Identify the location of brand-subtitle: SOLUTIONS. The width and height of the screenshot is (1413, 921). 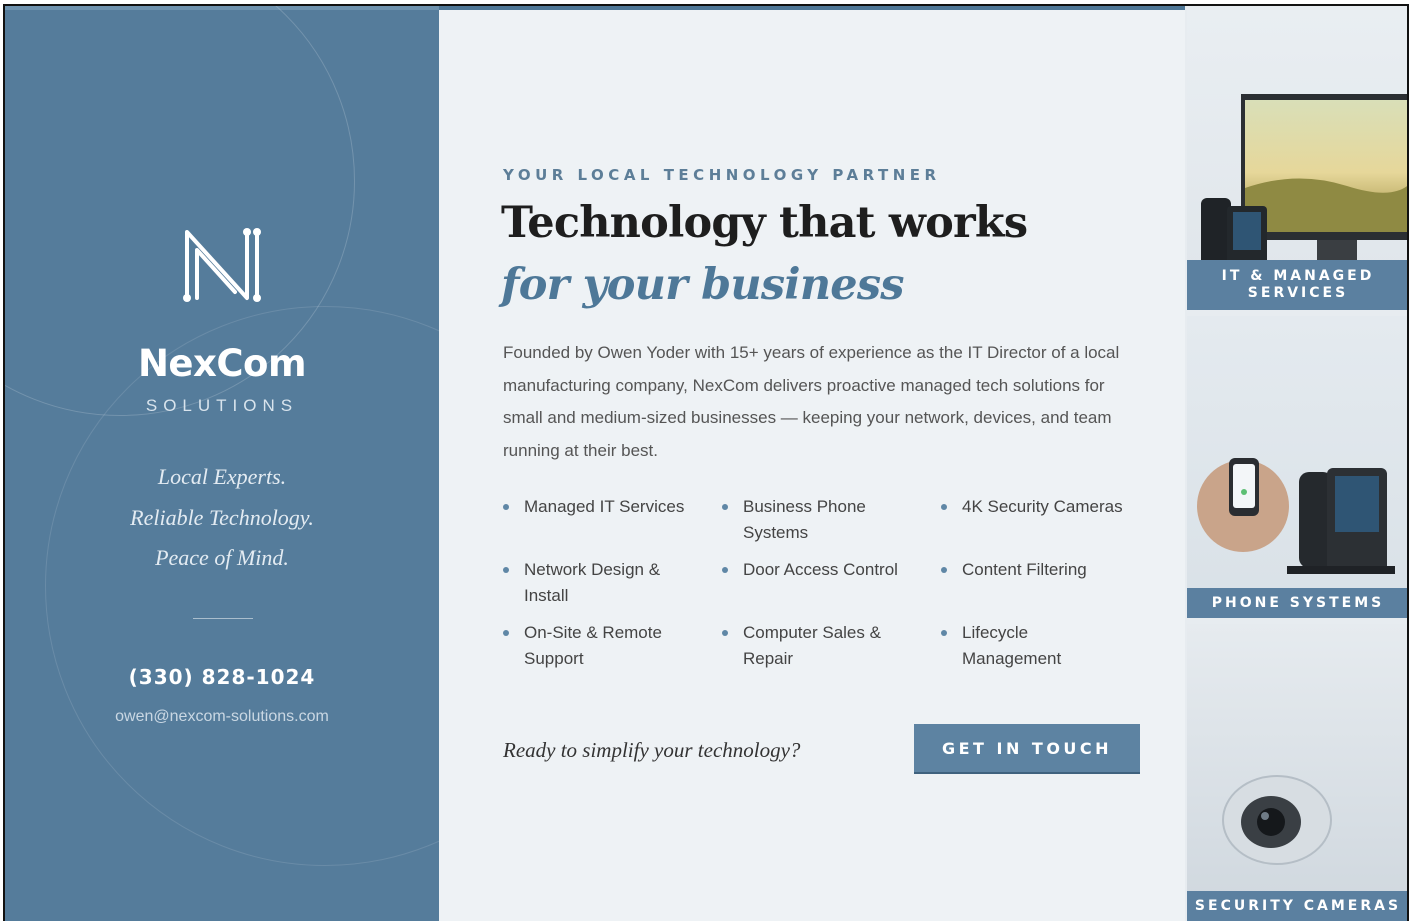
(222, 405).